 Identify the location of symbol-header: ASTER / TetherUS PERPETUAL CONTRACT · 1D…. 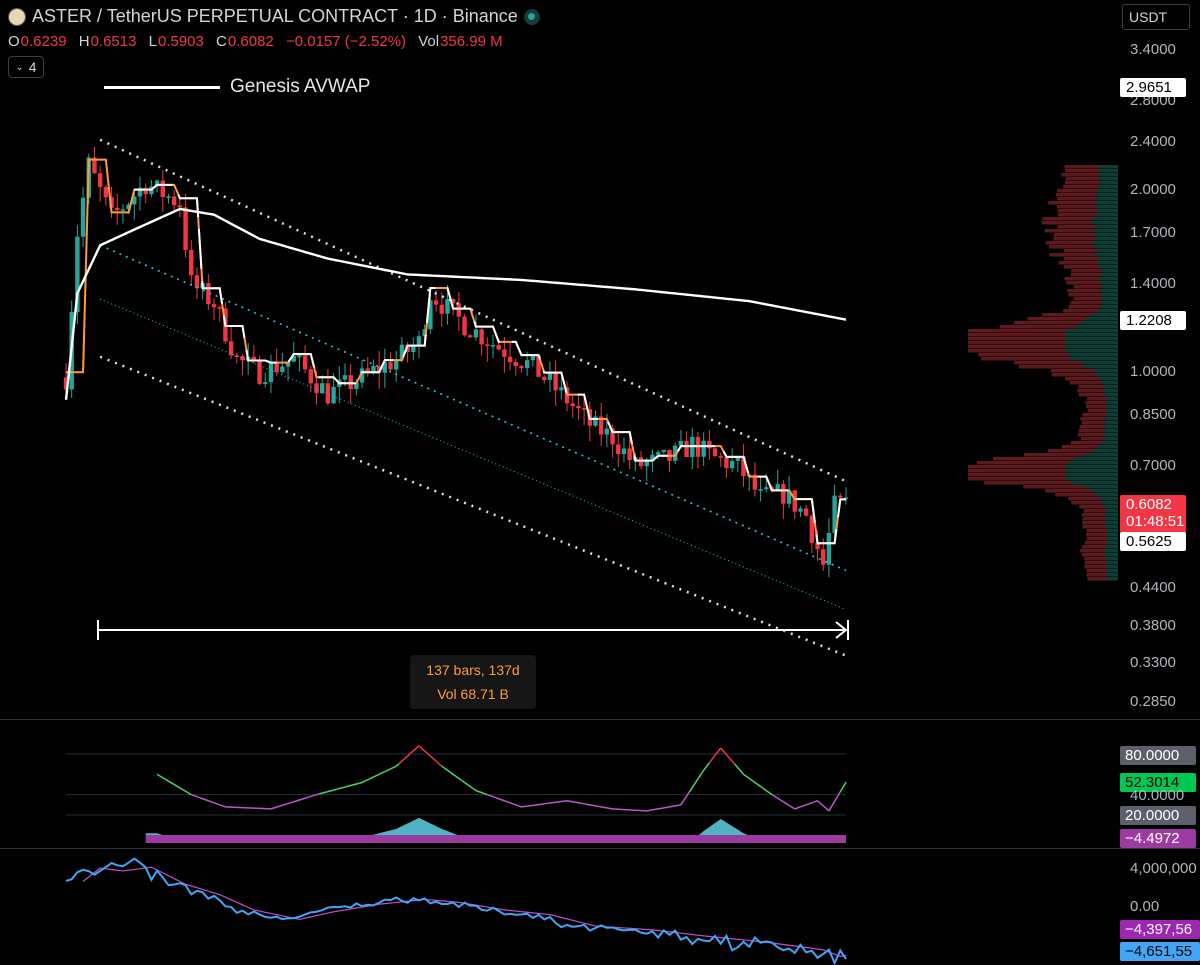
(274, 16).